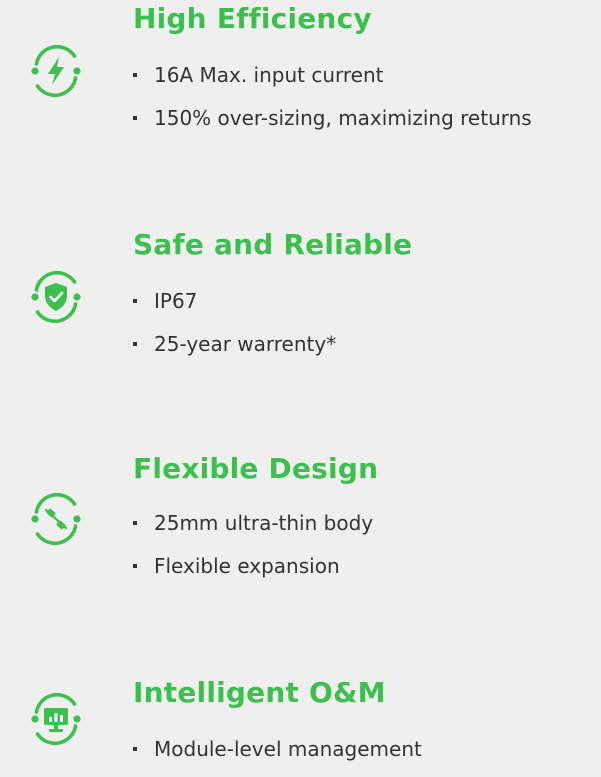  I want to click on feature-title: Safe and Reliable, so click(273, 244).